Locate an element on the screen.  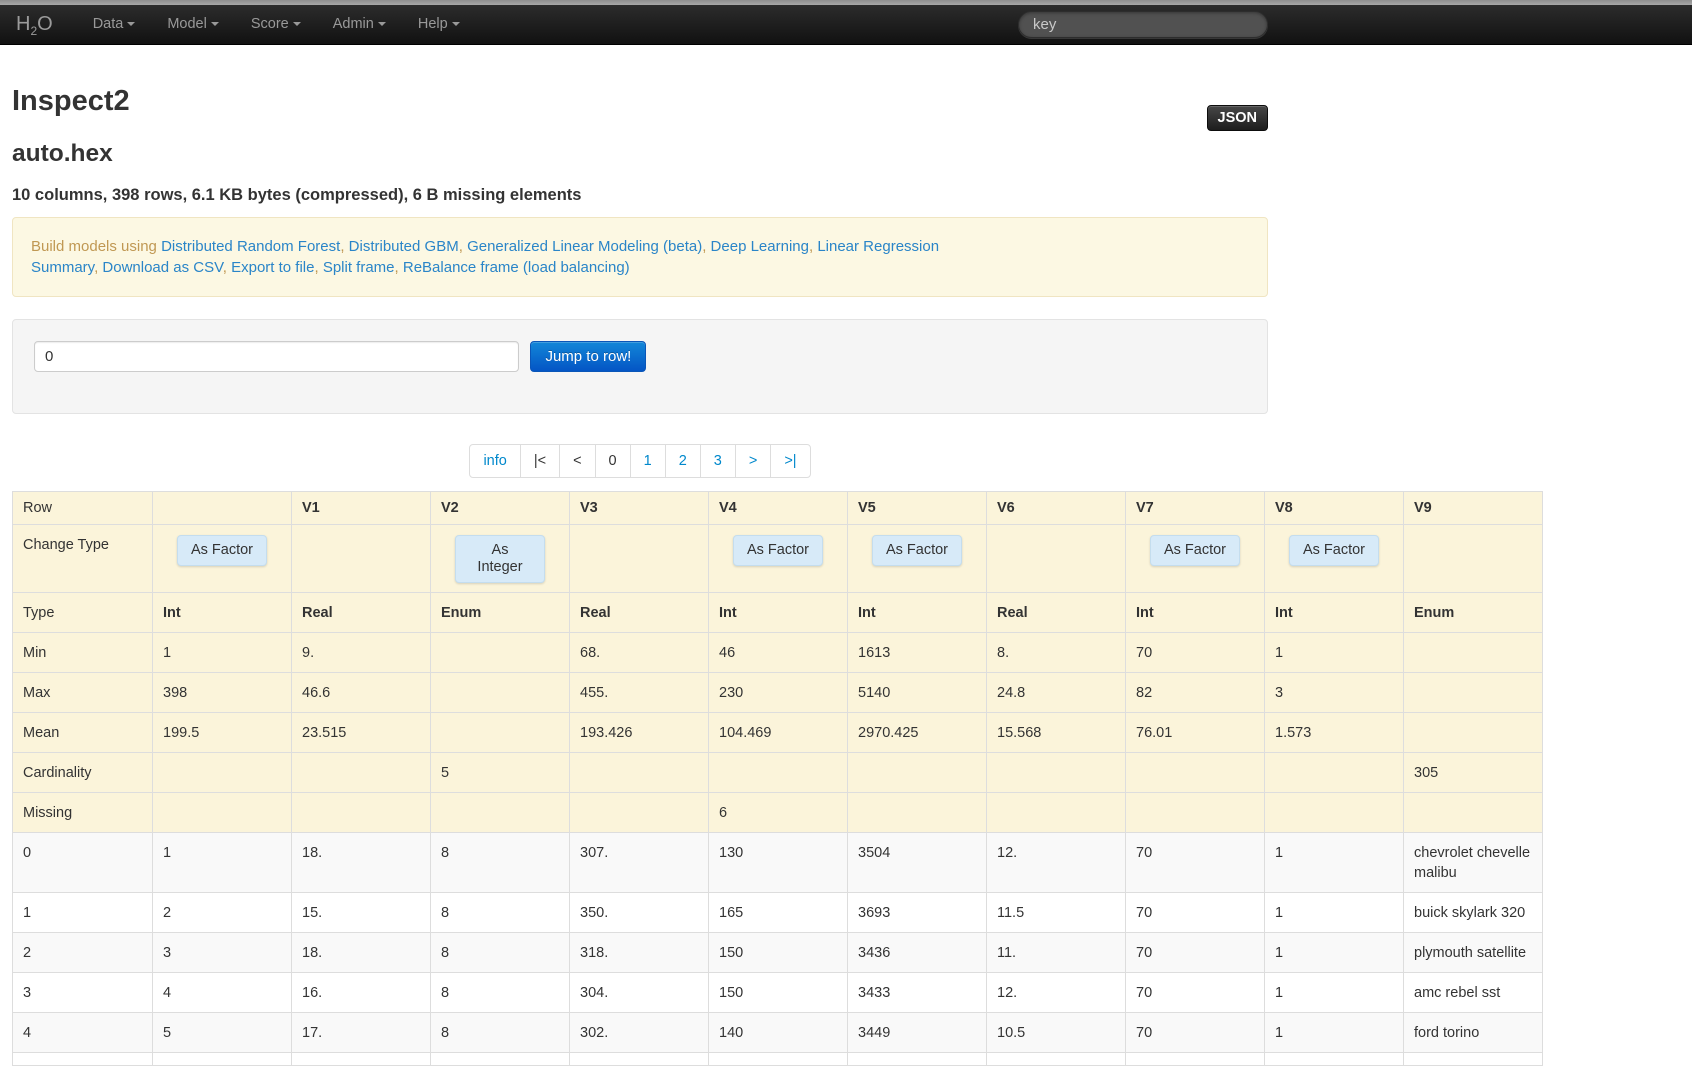
action-link: Split frame is located at coordinates (359, 267).